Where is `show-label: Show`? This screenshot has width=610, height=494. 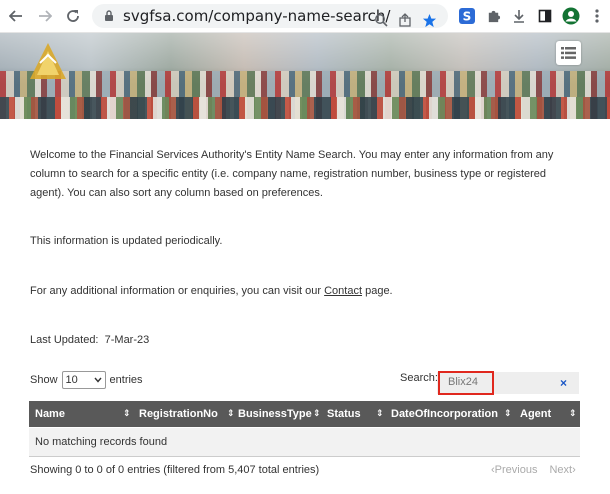 show-label: Show is located at coordinates (44, 380).